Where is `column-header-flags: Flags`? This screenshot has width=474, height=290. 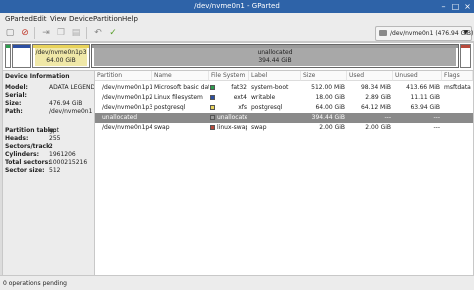
column-header-flags: Flags is located at coordinates (457, 76).